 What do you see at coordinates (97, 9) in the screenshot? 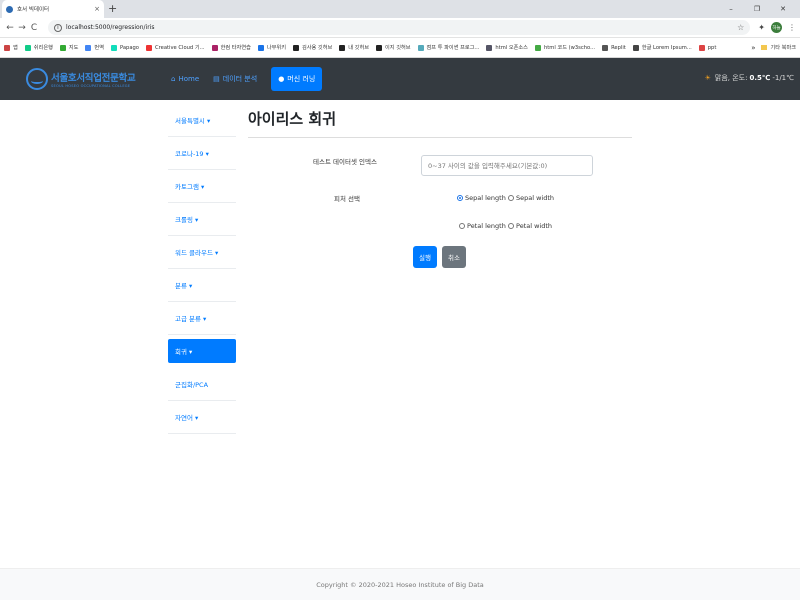
I see `tab-close-icon: ×` at bounding box center [97, 9].